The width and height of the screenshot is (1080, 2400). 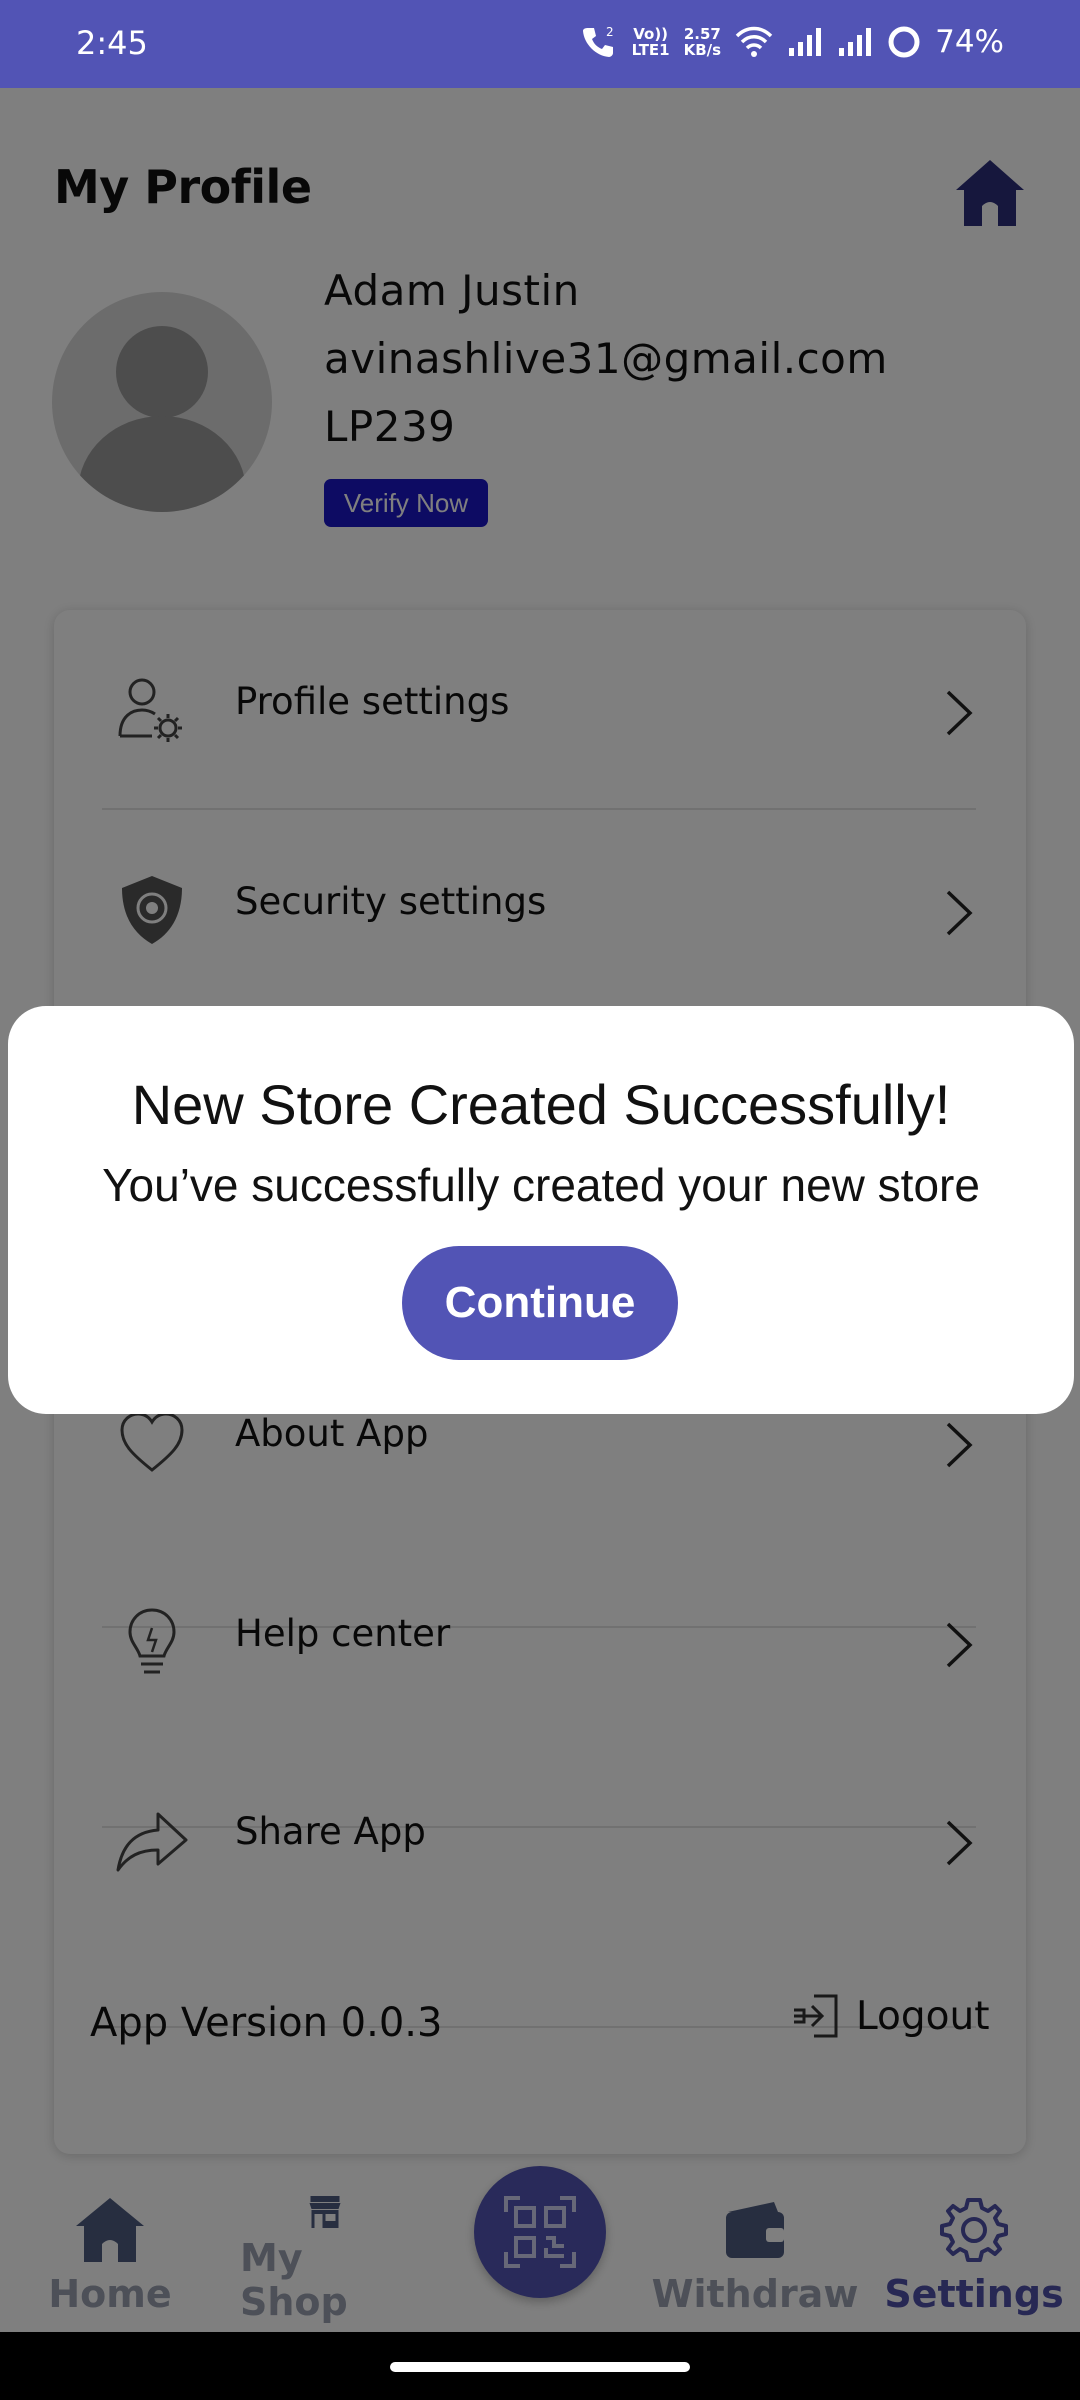 I want to click on dialog-title: New Store Created Successfully!, so click(x=541, y=1104).